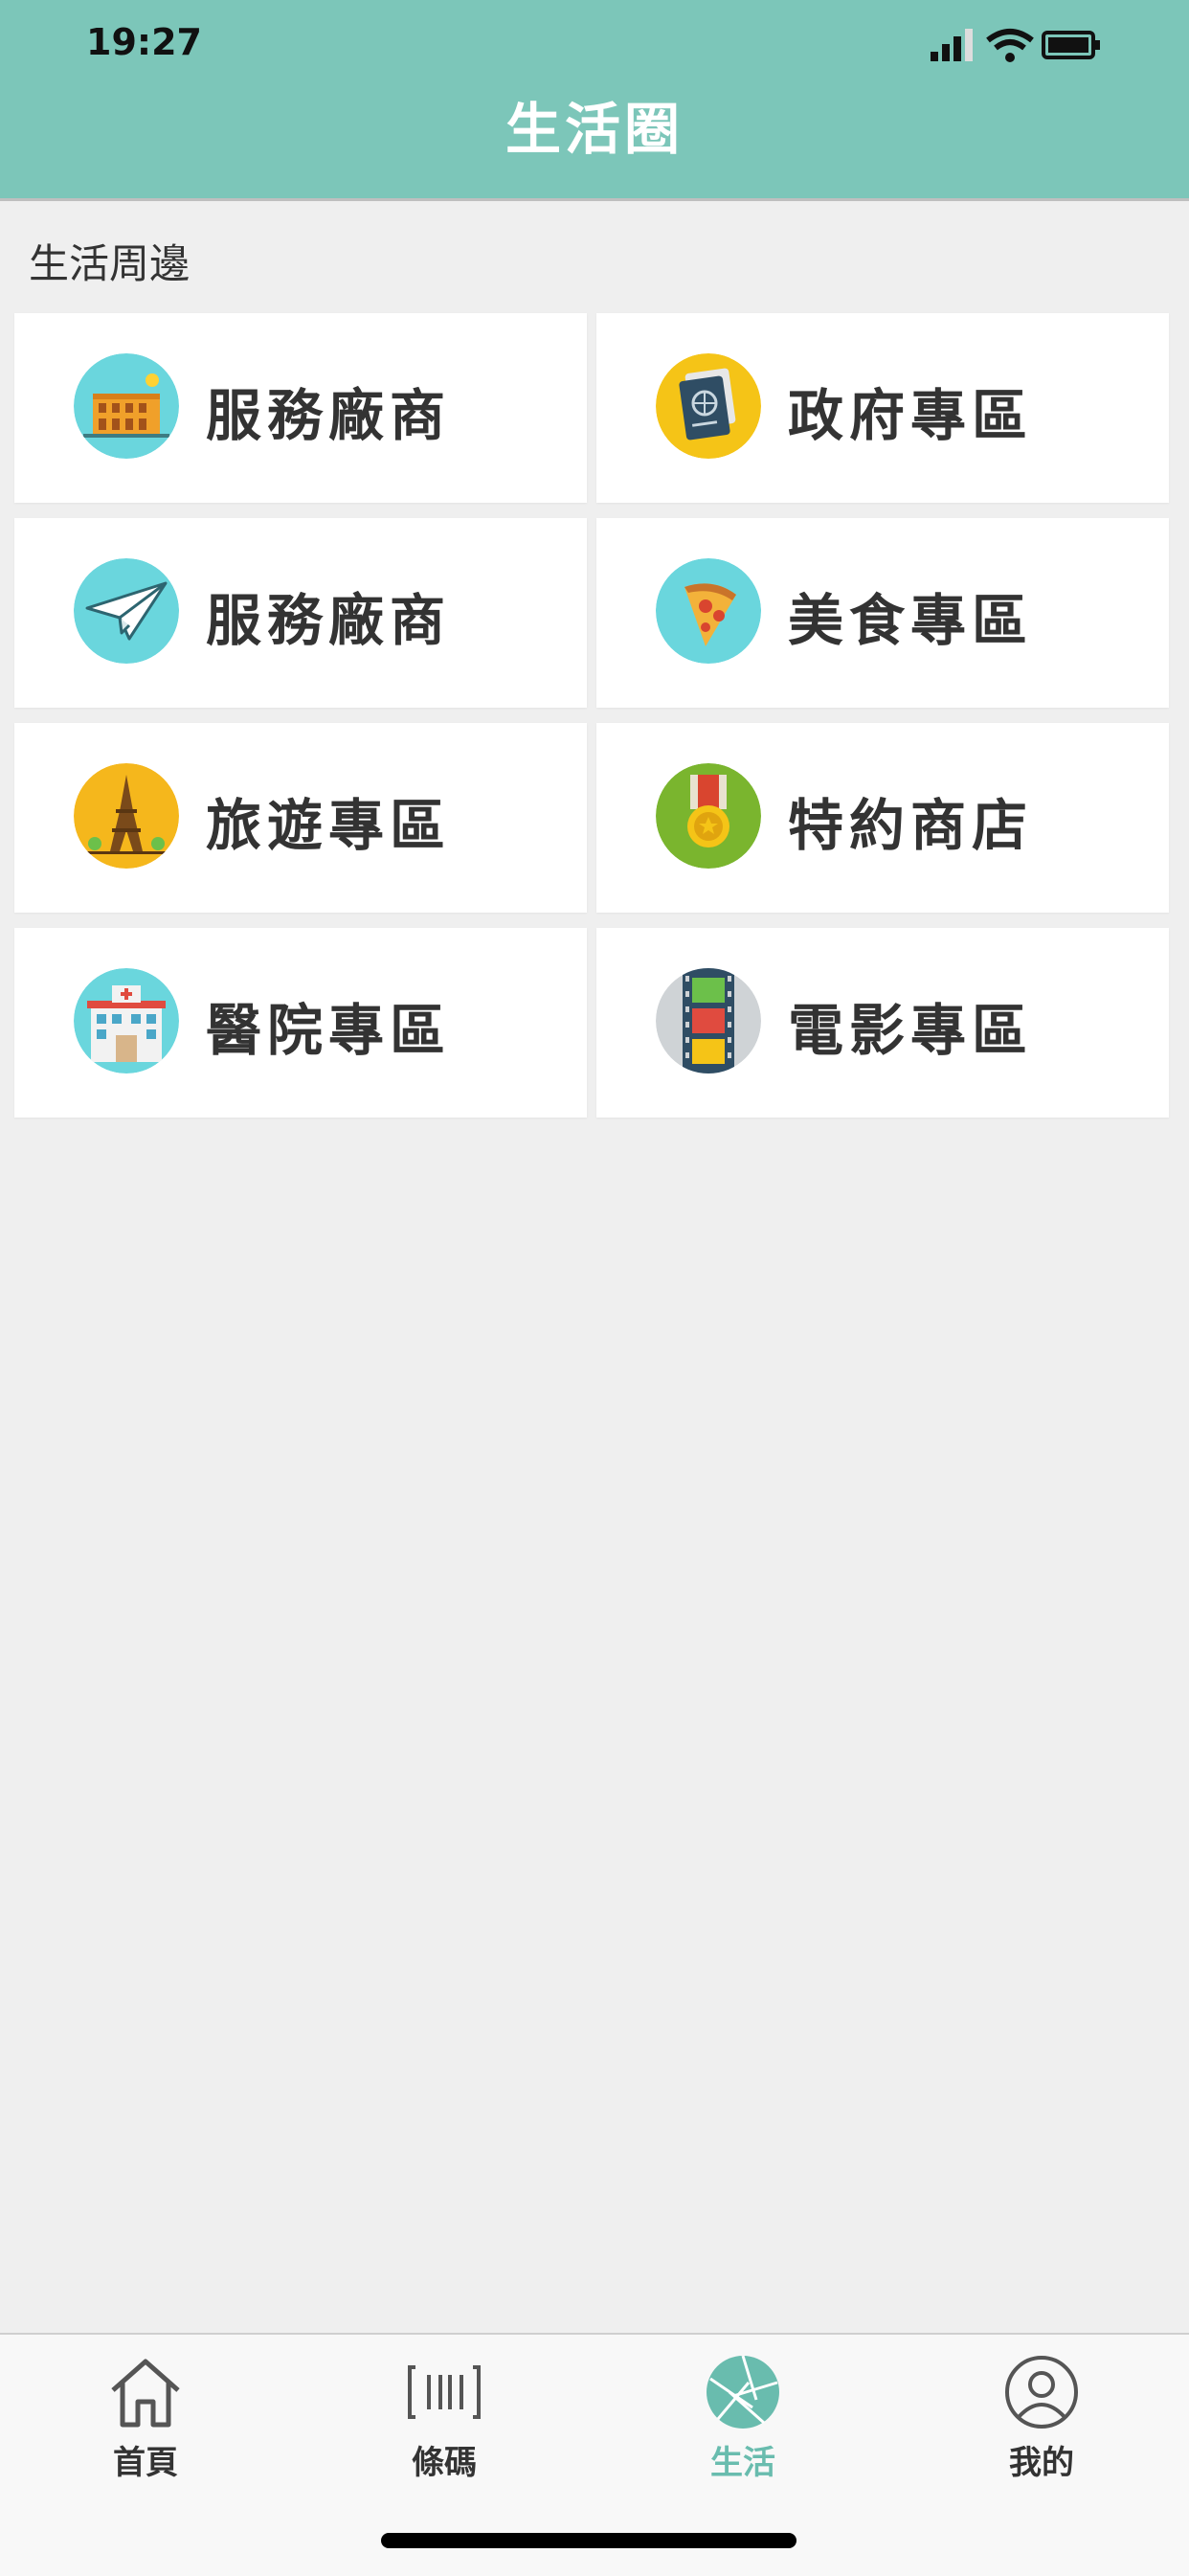 This screenshot has width=1189, height=2576. What do you see at coordinates (145, 2463) in the screenshot?
I see `tab-label: 首頁` at bounding box center [145, 2463].